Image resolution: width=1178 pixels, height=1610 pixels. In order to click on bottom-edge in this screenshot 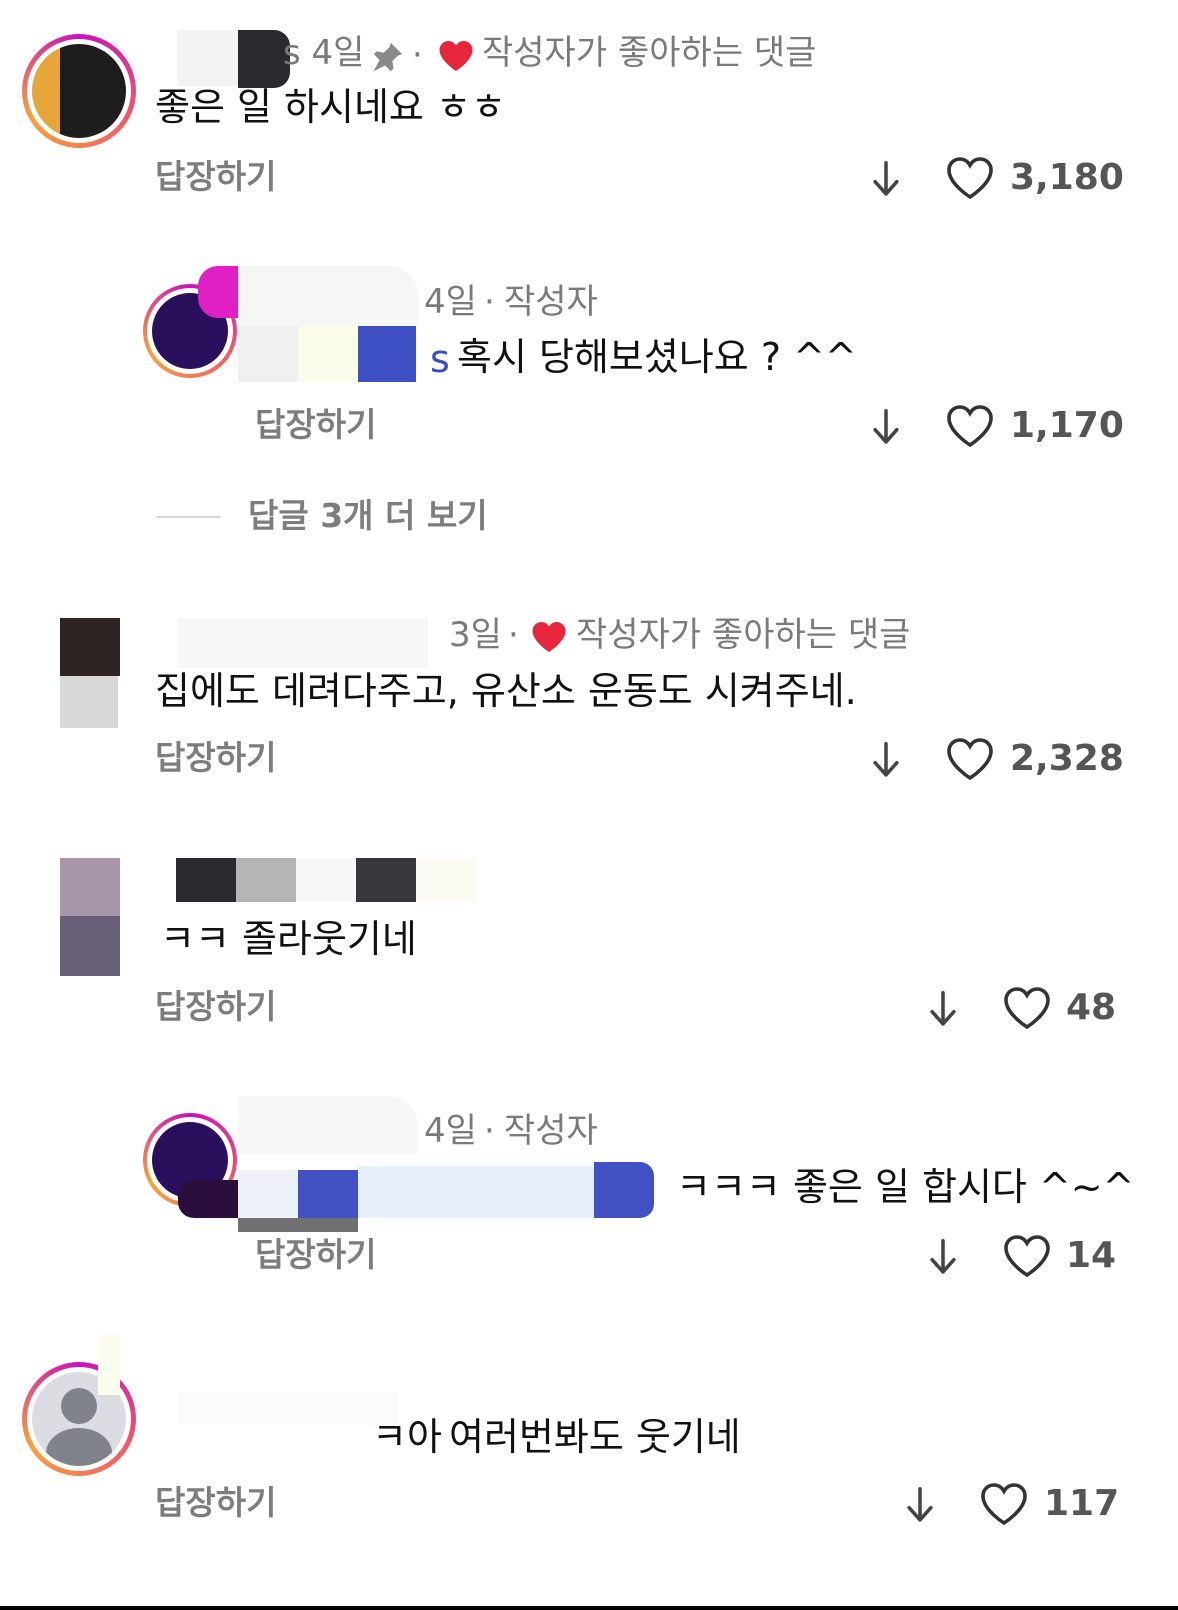, I will do `click(589, 1608)`.